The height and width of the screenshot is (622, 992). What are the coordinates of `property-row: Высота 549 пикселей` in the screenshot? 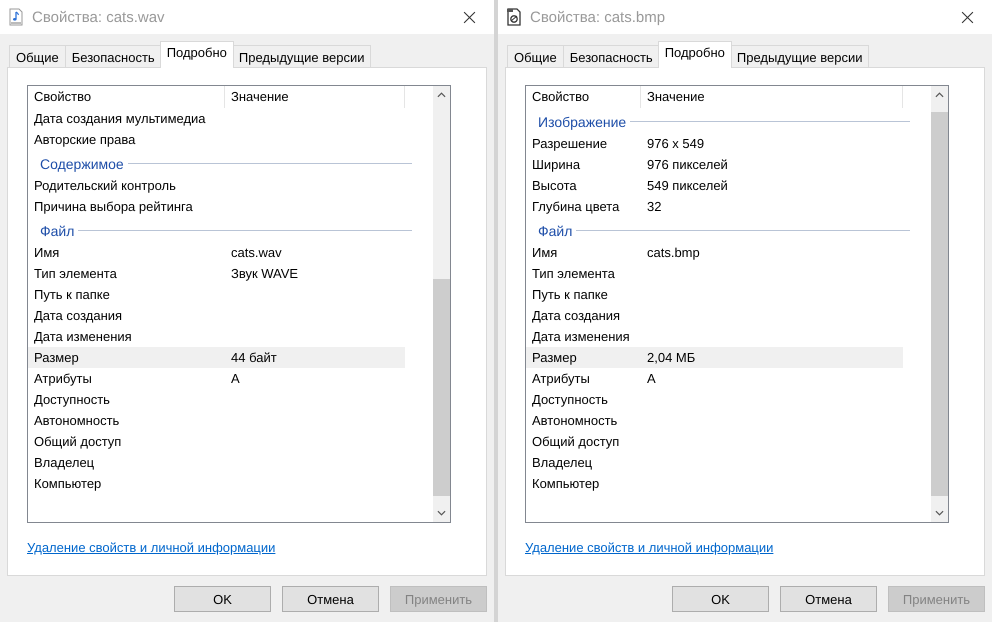 It's located at (714, 185).